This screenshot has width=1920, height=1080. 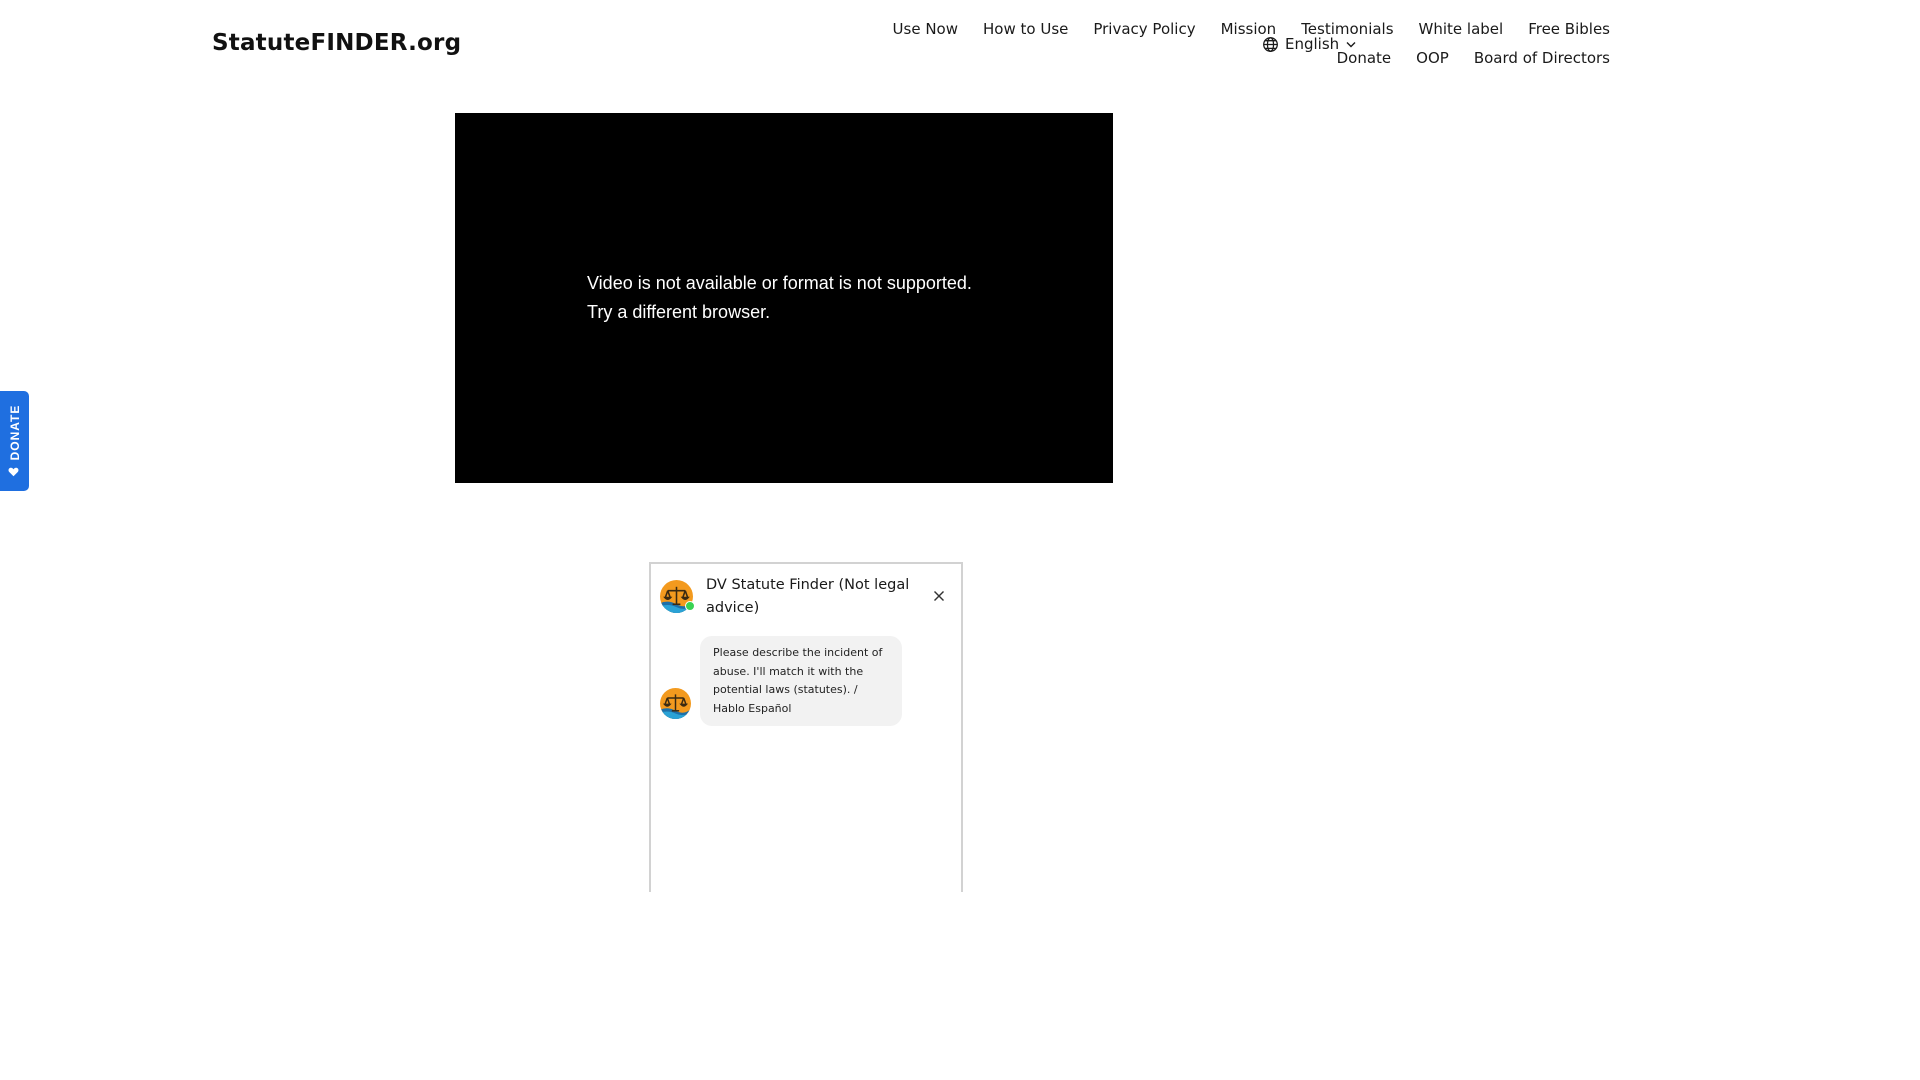 I want to click on site-logo: StatuteFINDER.org, so click(x=336, y=43).